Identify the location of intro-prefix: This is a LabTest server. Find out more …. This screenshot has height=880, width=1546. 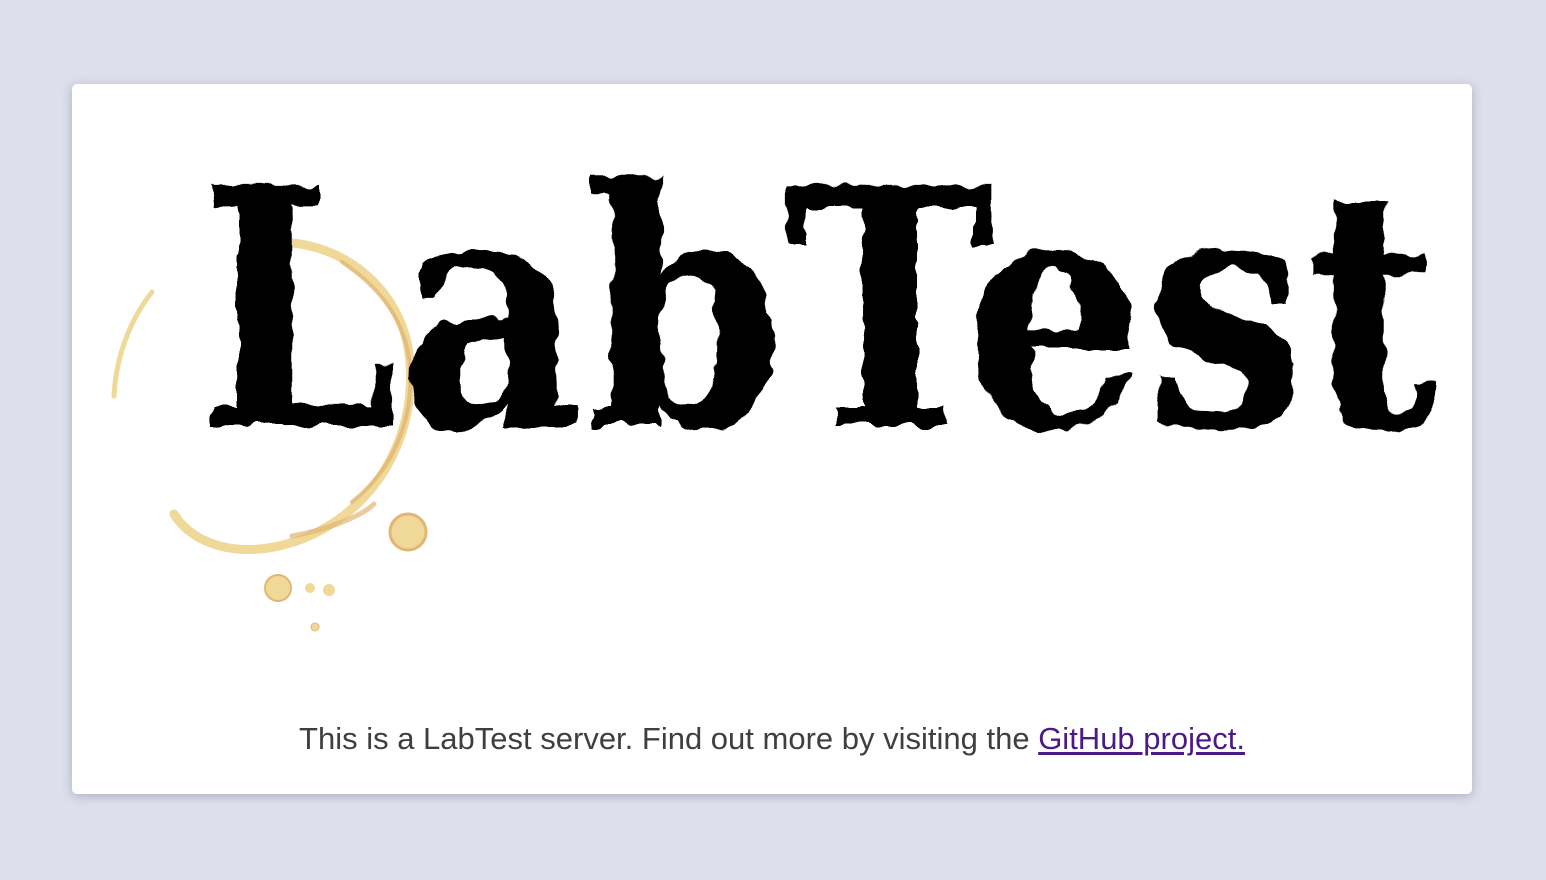
(669, 738).